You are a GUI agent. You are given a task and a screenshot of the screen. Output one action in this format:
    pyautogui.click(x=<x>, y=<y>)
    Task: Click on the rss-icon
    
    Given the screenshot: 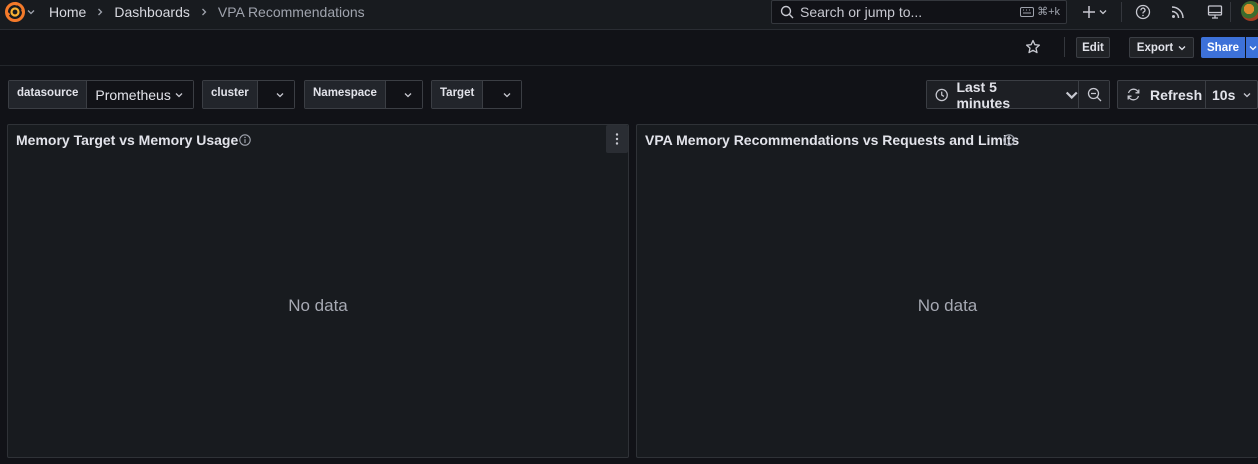 What is the action you would take?
    pyautogui.click(x=1178, y=12)
    